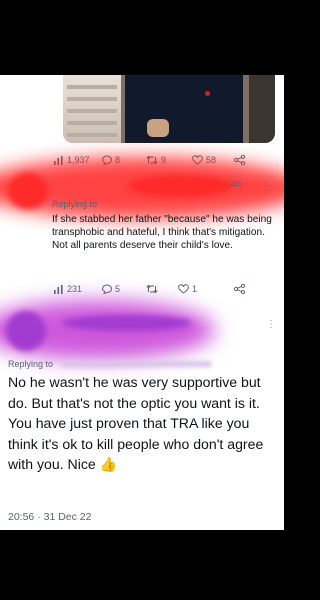 The width and height of the screenshot is (320, 600). What do you see at coordinates (262, 109) in the screenshot?
I see `photo-background` at bounding box center [262, 109].